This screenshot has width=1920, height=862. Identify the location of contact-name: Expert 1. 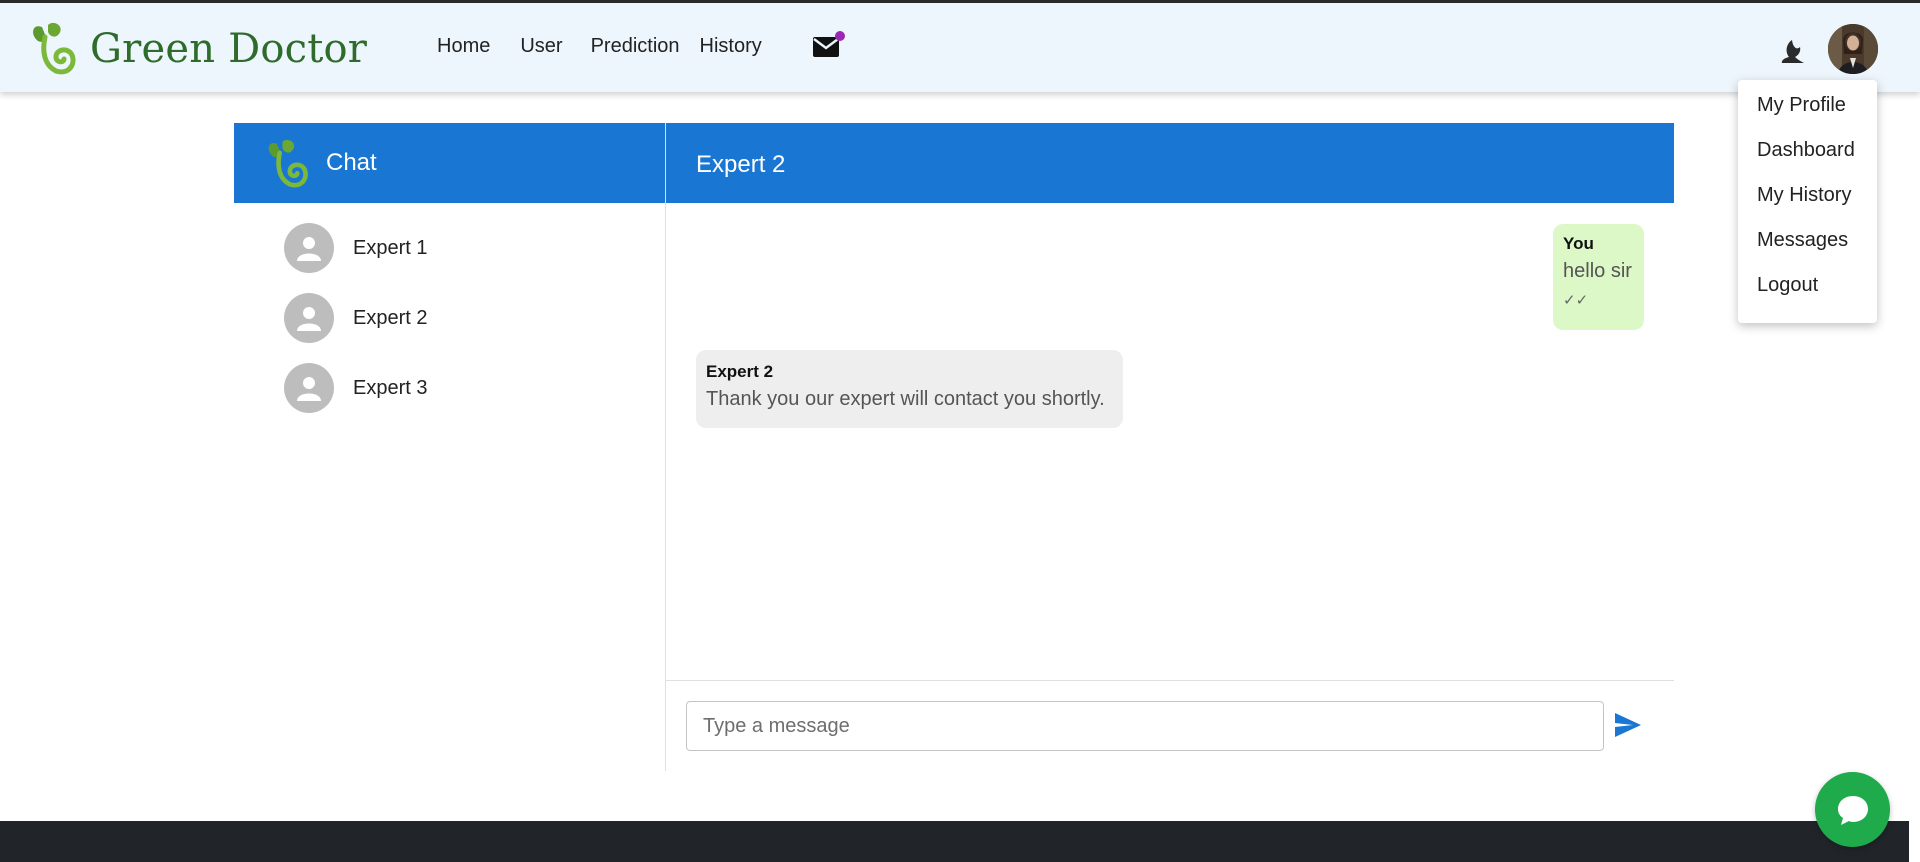
(390, 247).